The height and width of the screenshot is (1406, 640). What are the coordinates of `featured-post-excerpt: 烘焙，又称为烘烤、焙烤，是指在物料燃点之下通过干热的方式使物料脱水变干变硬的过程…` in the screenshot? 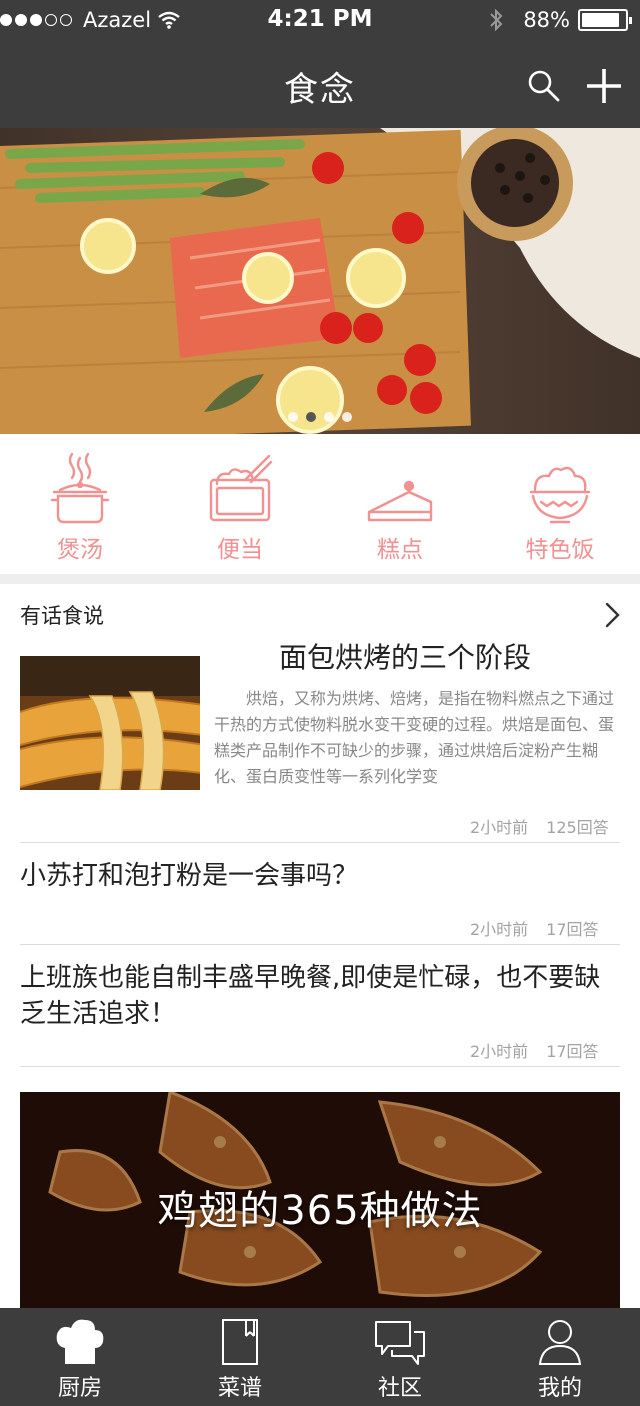 It's located at (414, 737).